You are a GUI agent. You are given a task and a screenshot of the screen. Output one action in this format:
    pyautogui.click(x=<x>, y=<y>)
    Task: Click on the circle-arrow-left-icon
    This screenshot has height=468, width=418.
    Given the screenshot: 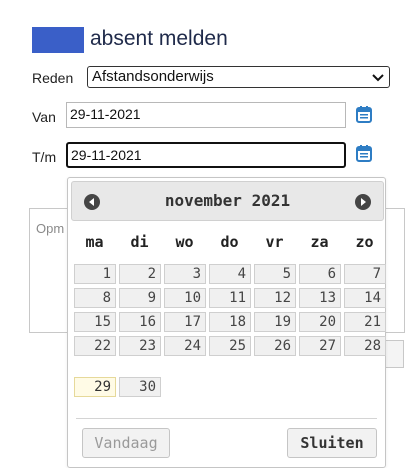 What is the action you would take?
    pyautogui.click(x=91, y=202)
    